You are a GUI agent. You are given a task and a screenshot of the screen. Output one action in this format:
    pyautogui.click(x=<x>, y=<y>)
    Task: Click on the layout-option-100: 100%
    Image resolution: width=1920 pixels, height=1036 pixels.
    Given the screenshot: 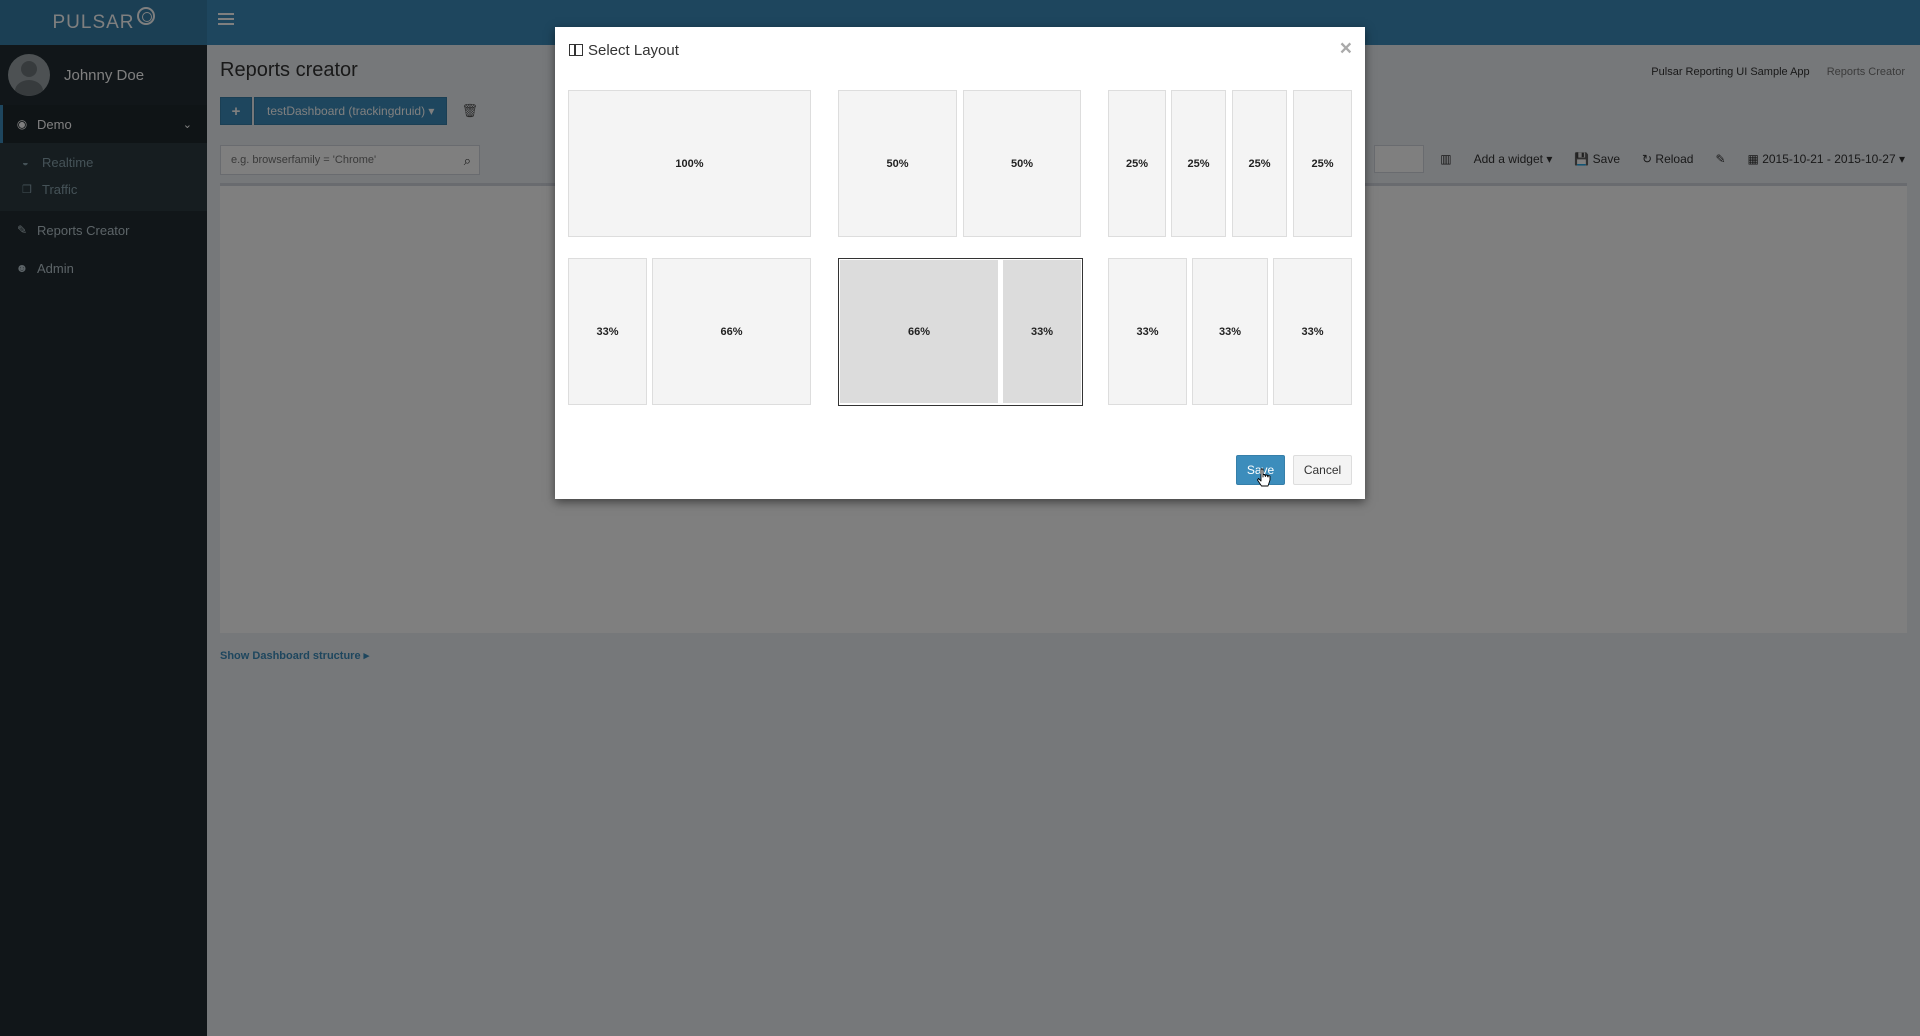 What is the action you would take?
    pyautogui.click(x=689, y=163)
    